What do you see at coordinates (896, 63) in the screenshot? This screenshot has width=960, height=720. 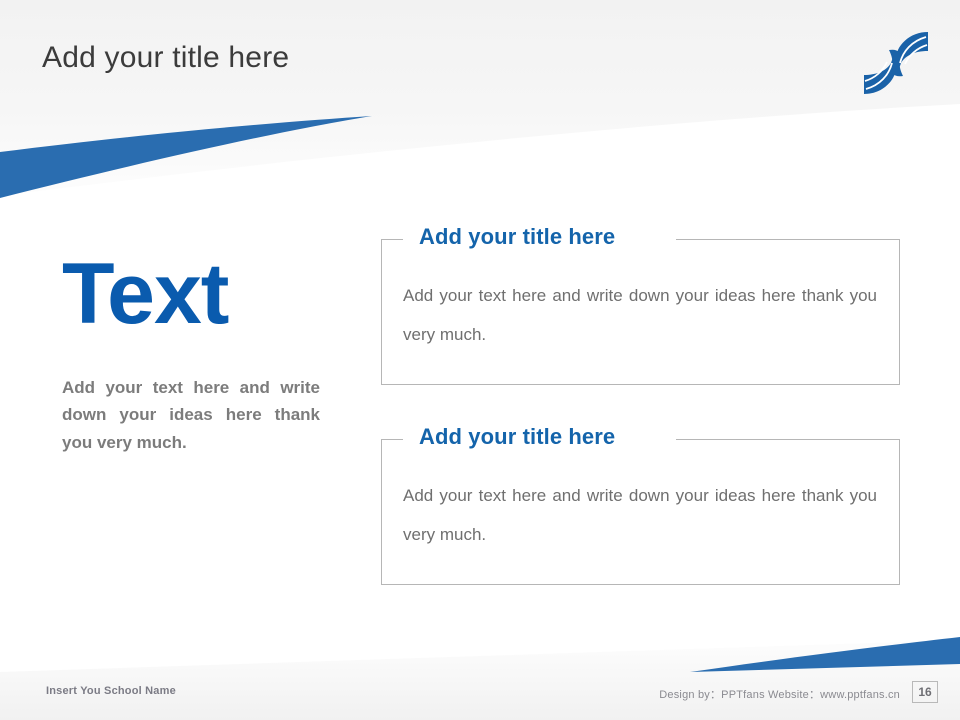 I see `swirl-s-logo` at bounding box center [896, 63].